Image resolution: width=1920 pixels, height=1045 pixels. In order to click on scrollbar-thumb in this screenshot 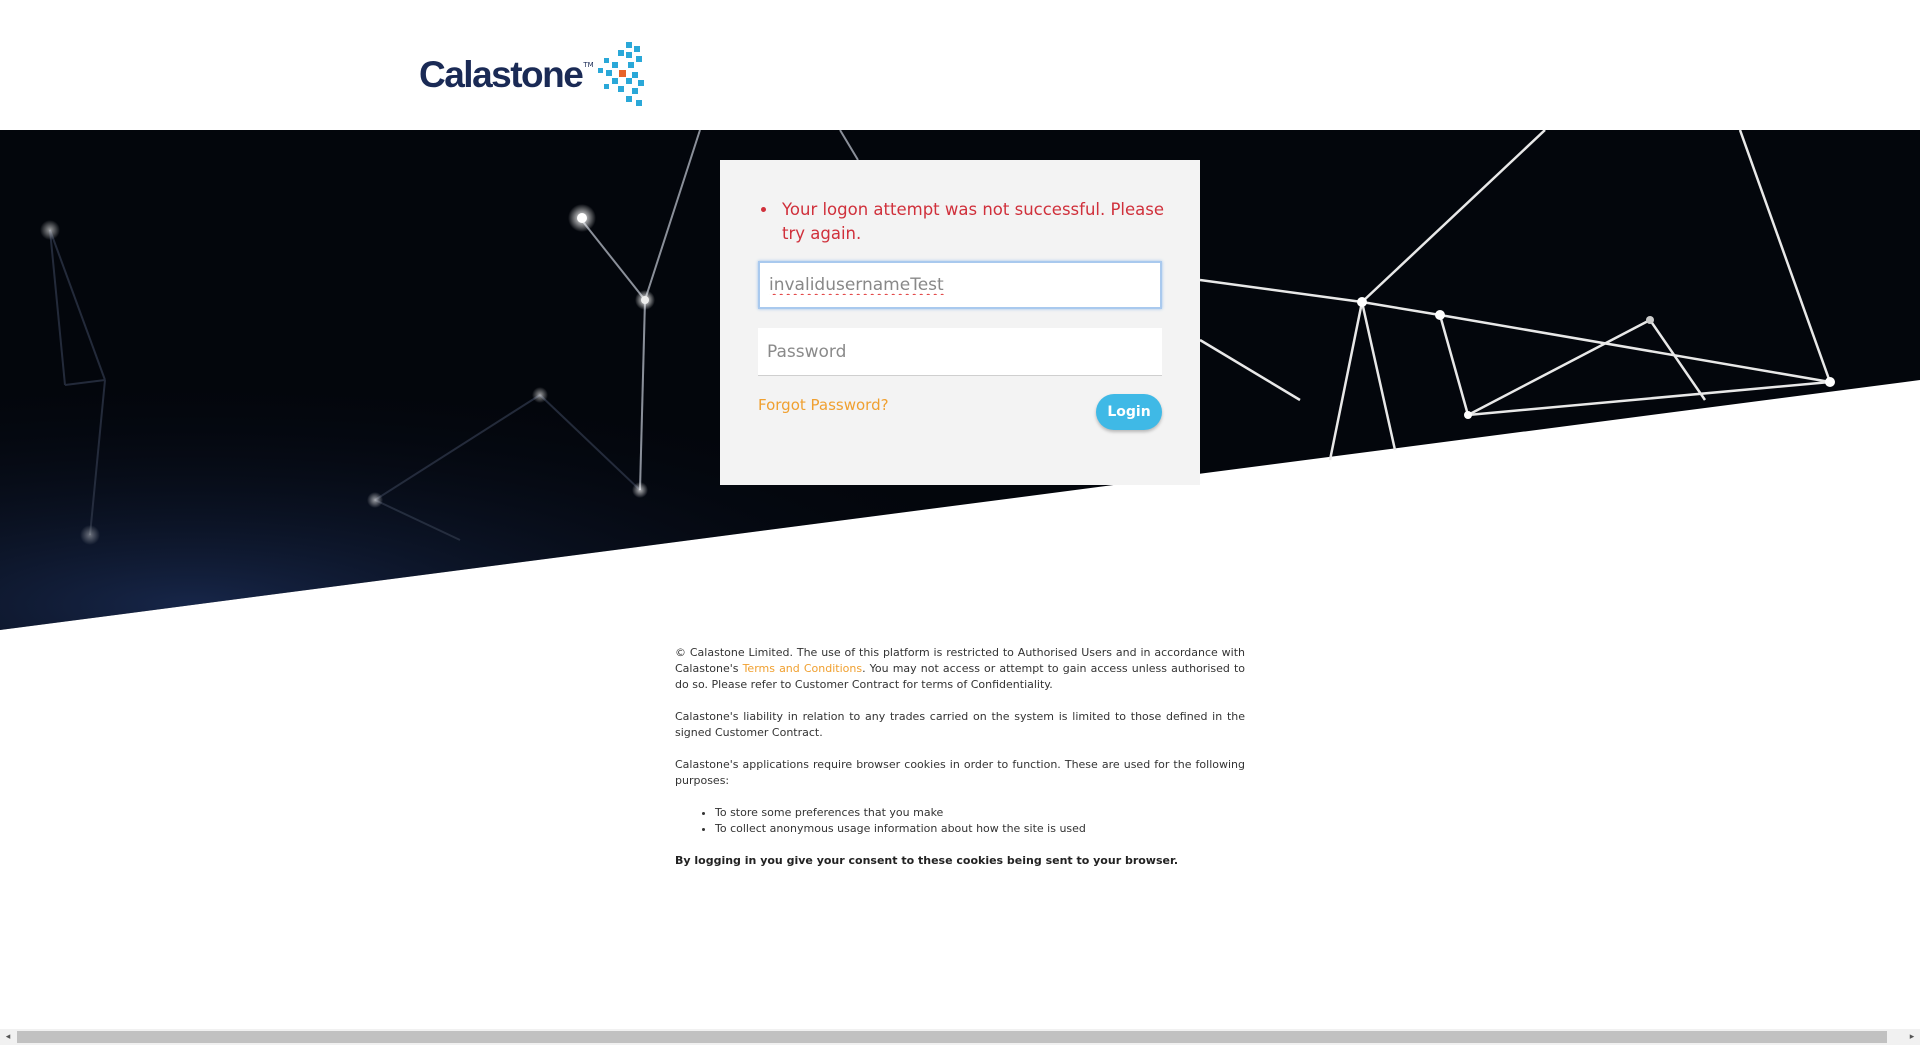, I will do `click(952, 1037)`.